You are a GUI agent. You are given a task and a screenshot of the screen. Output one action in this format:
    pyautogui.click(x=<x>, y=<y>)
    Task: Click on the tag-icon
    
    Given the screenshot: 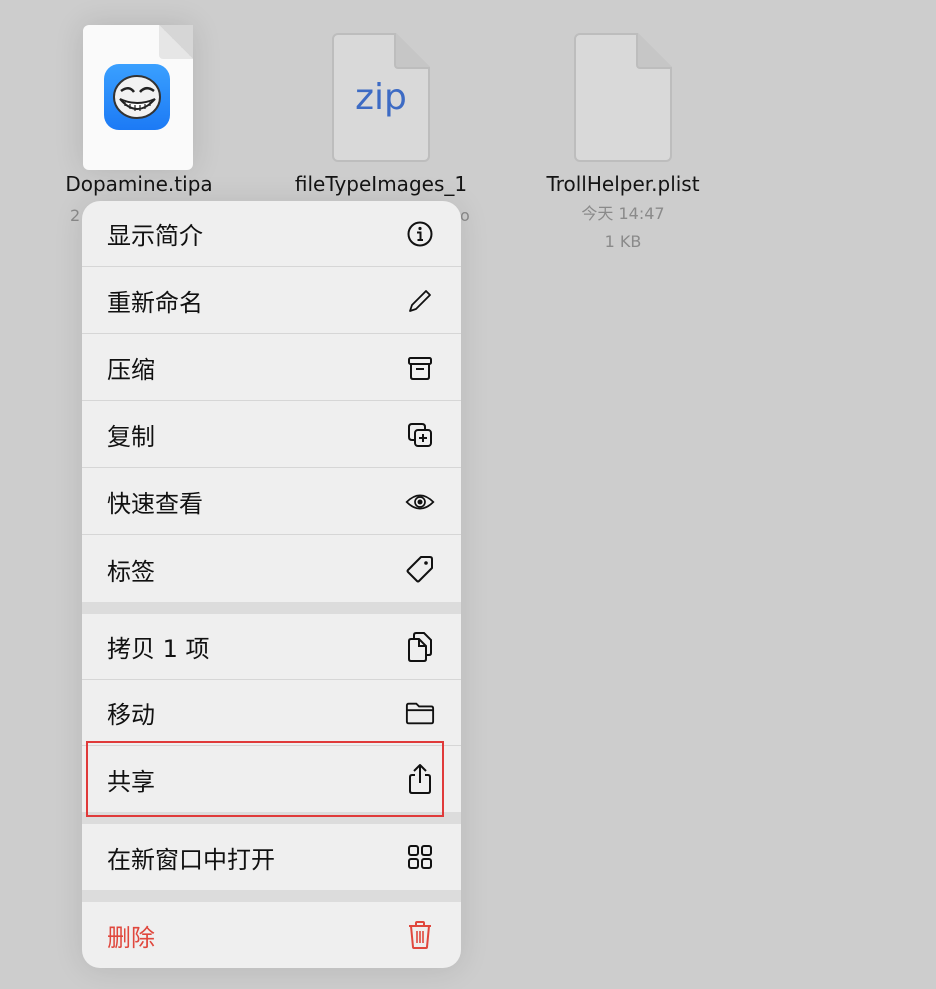 What is the action you would take?
    pyautogui.click(x=420, y=569)
    